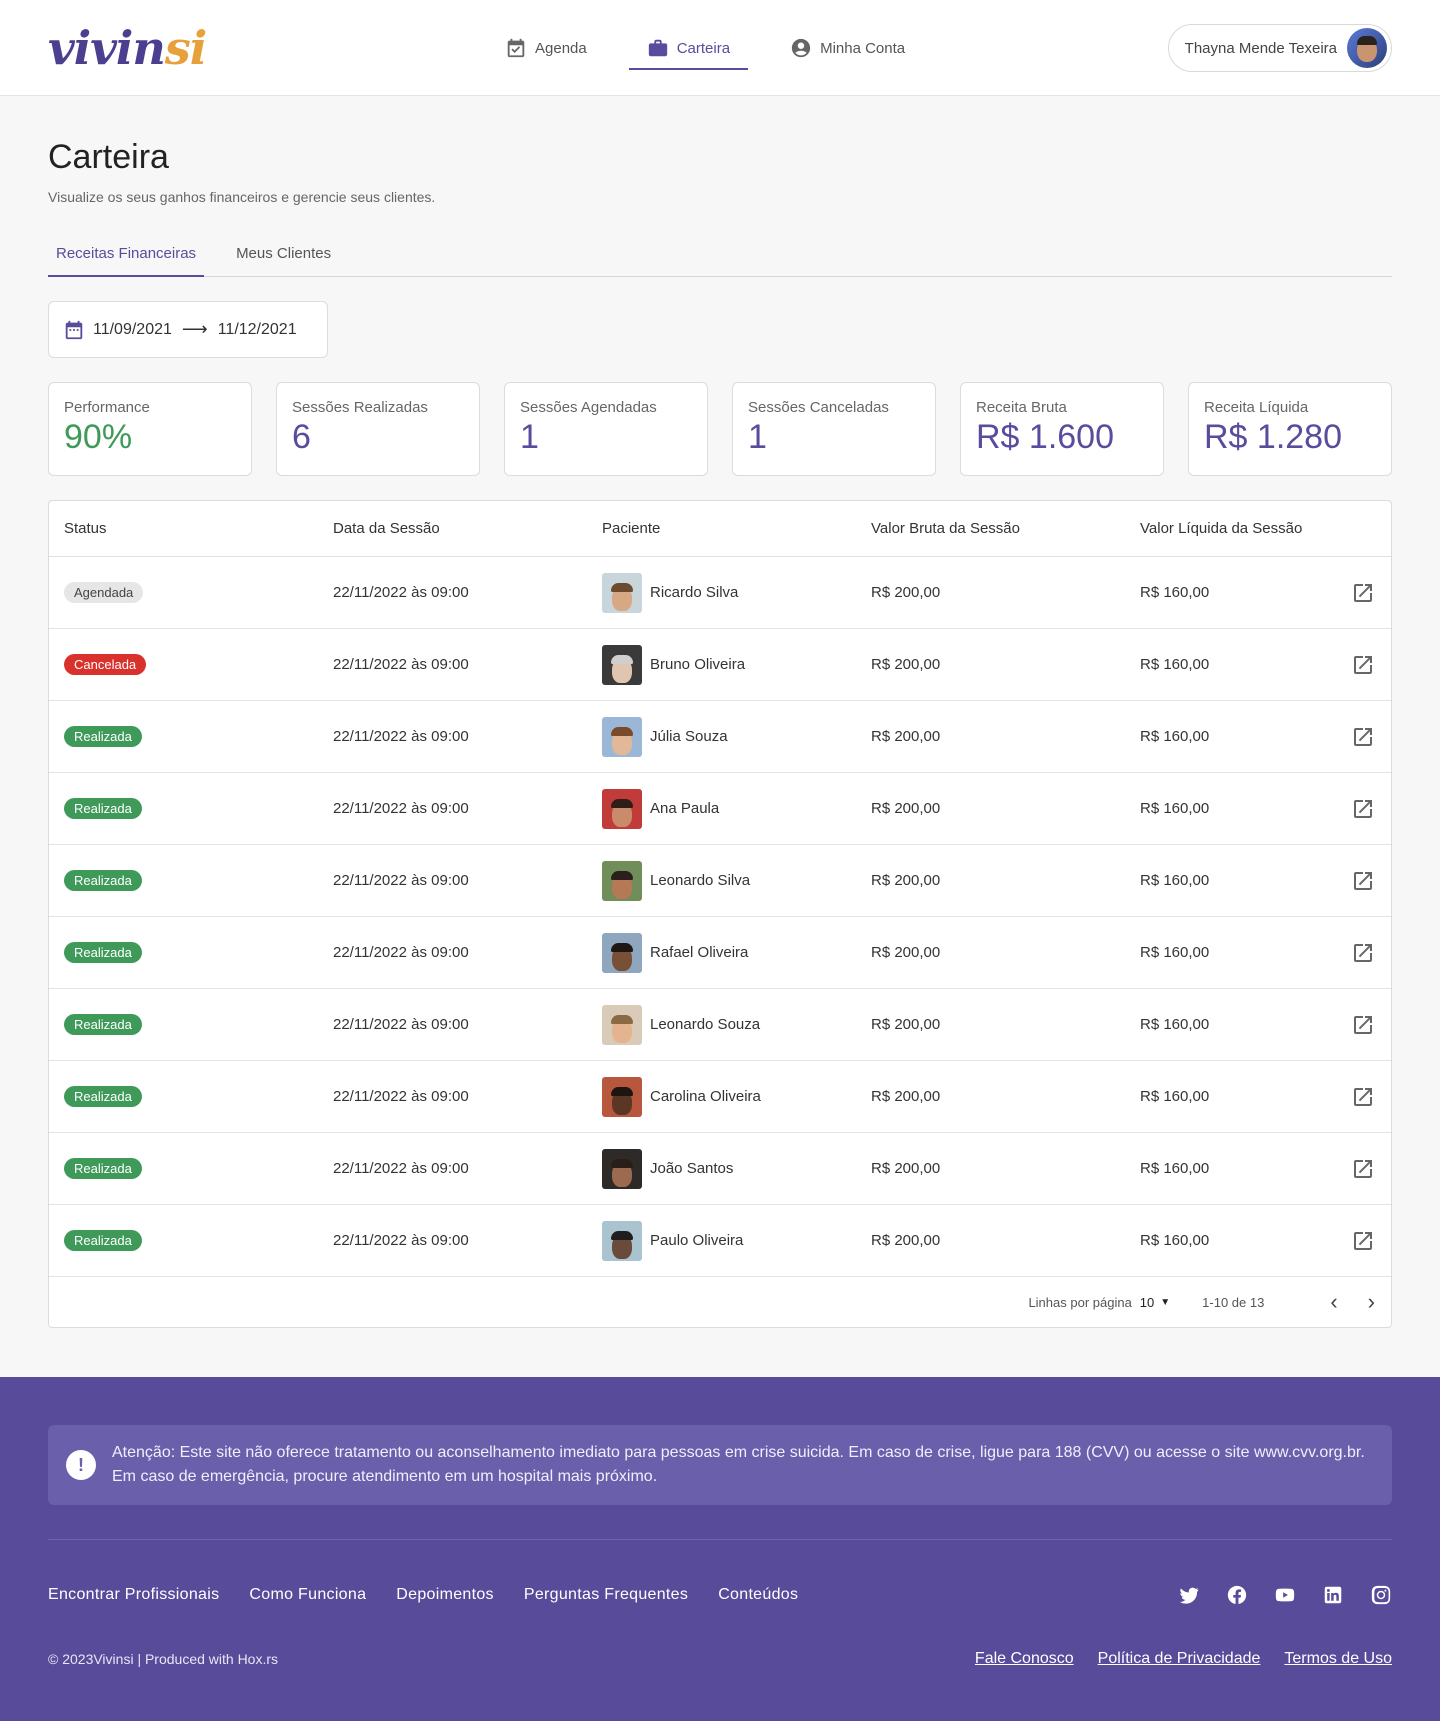 The image size is (1440, 1721). Describe the element at coordinates (1260, 48) in the screenshot. I see `user-name: Thayna Mende Texeira` at that location.